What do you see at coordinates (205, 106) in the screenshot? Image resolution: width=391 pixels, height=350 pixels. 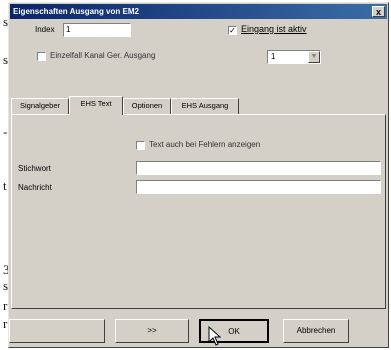 I see `tab-ehs-ausgang: EHS Ausgang` at bounding box center [205, 106].